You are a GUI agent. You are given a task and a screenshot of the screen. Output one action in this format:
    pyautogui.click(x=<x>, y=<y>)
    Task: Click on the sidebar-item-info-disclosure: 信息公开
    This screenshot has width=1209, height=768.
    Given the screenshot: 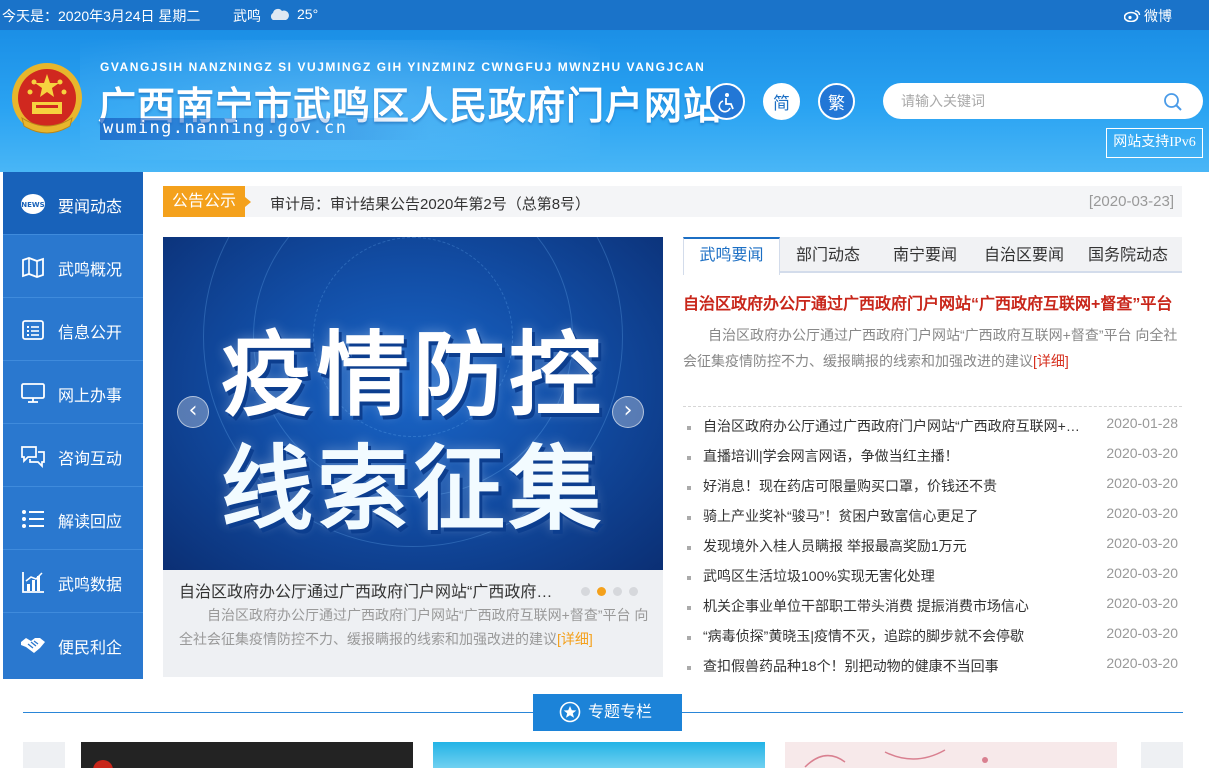 What is the action you would take?
    pyautogui.click(x=73, y=329)
    